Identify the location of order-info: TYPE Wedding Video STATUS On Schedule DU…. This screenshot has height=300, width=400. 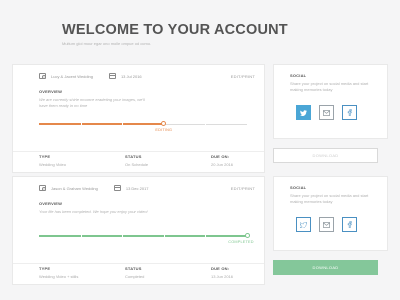
(146, 160).